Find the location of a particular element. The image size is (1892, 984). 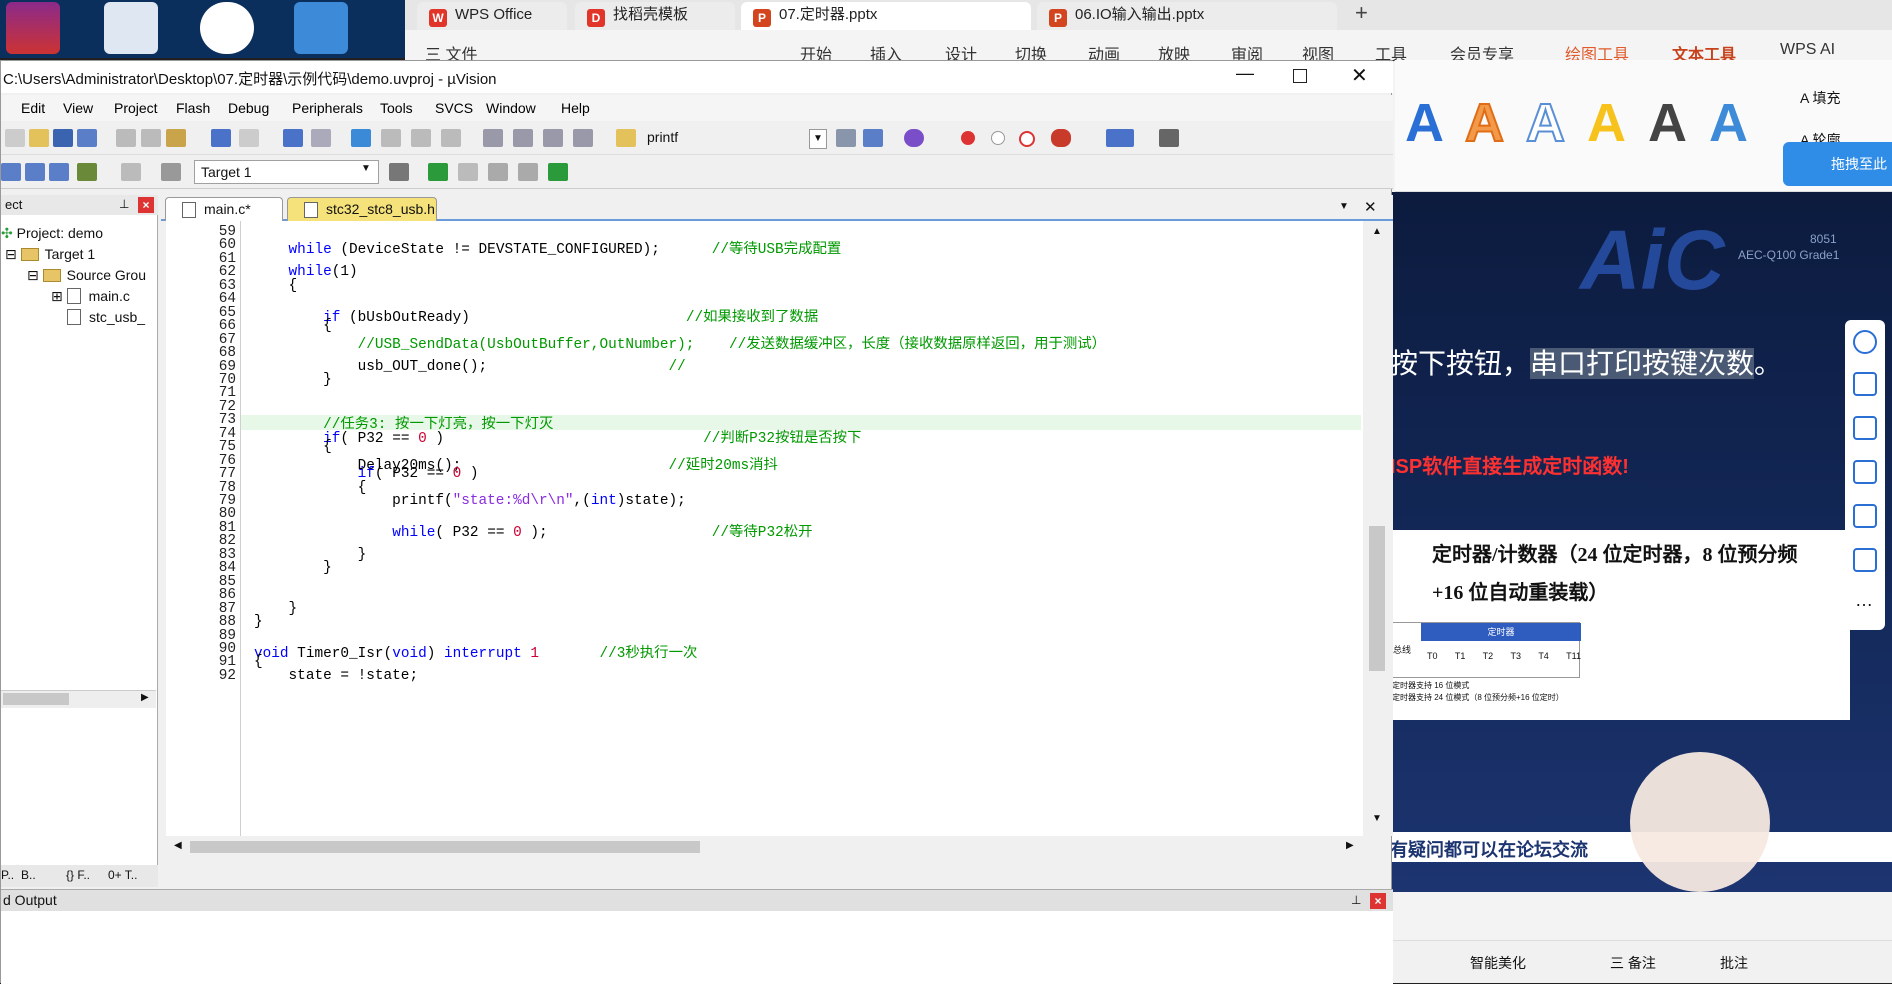

menu-edit: Edit is located at coordinates (33, 108).